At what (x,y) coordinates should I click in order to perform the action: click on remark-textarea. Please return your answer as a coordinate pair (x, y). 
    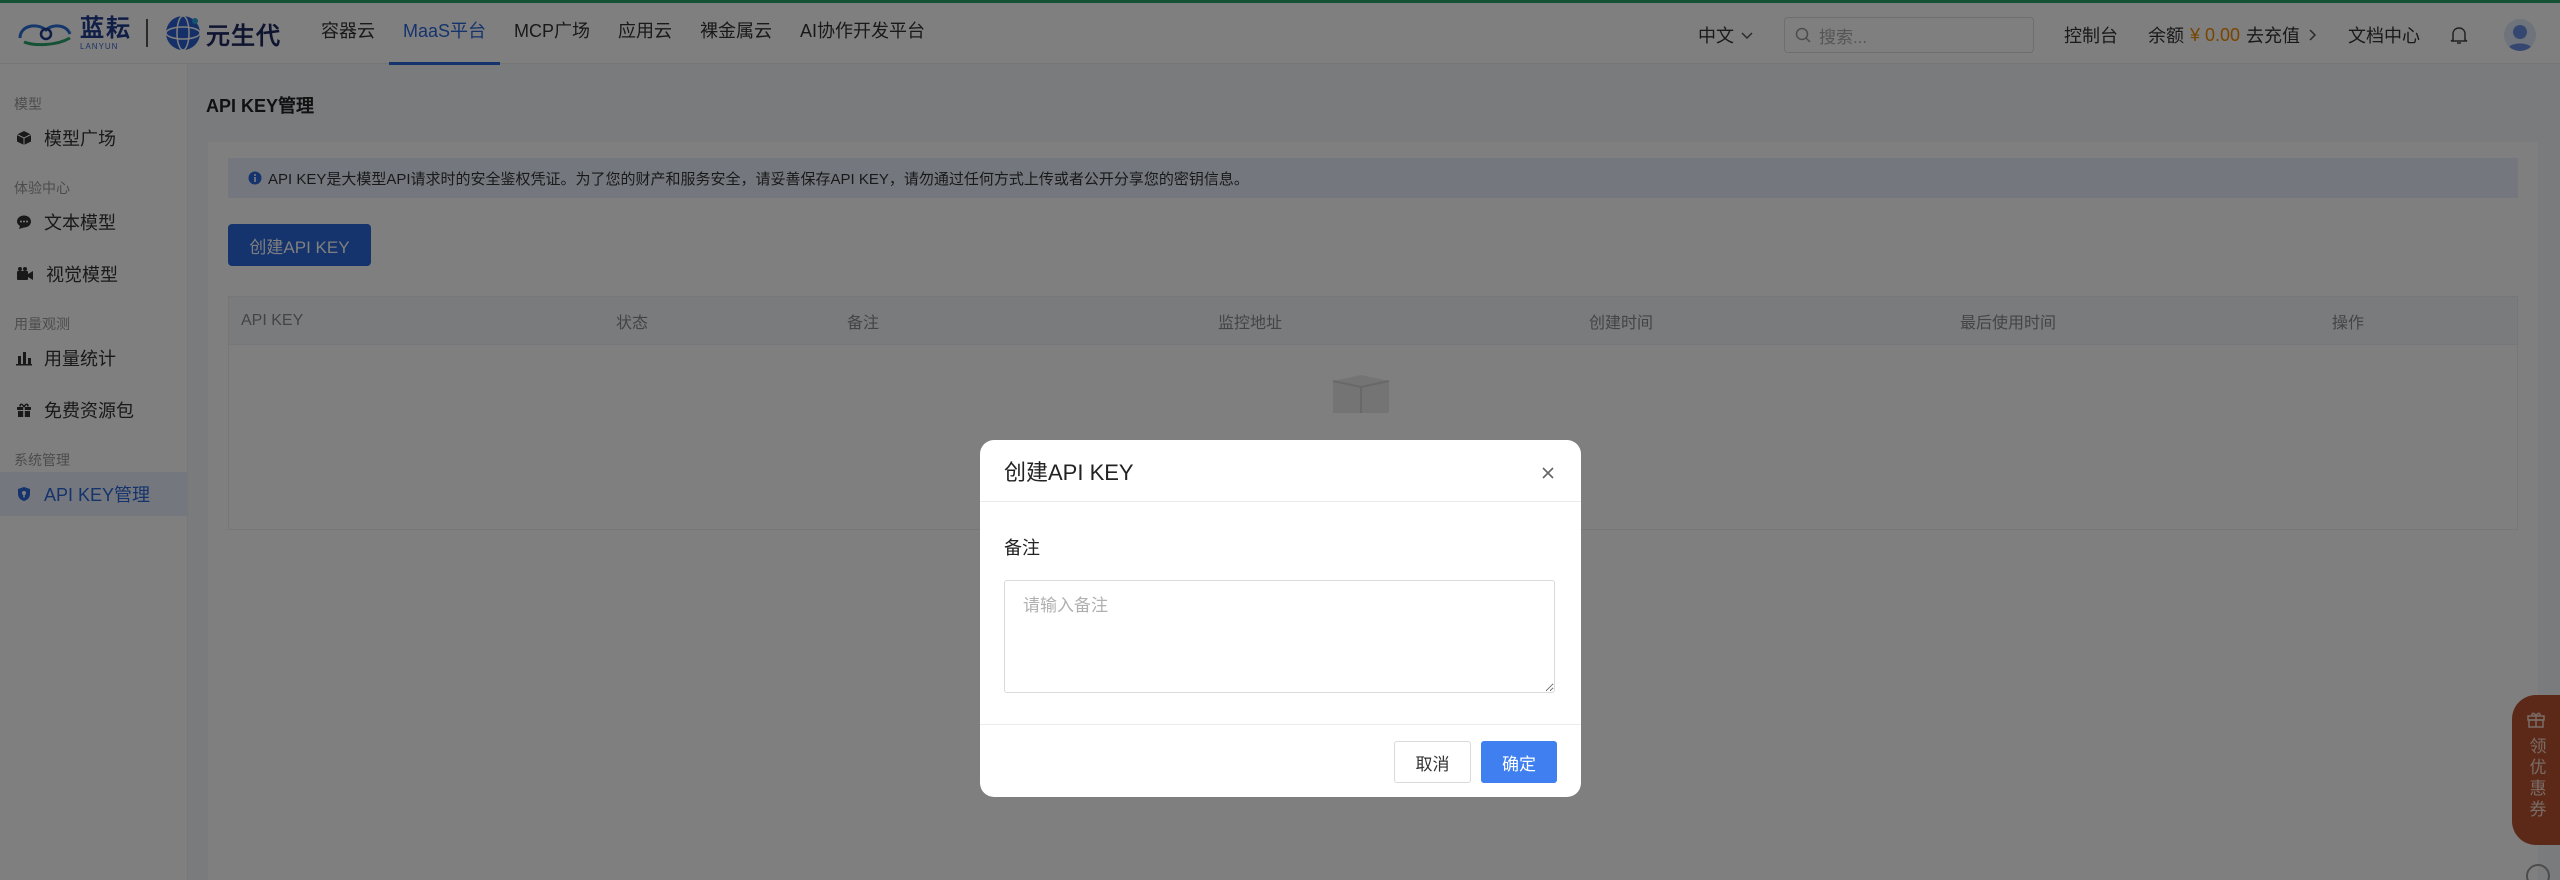
    Looking at the image, I should click on (1279, 636).